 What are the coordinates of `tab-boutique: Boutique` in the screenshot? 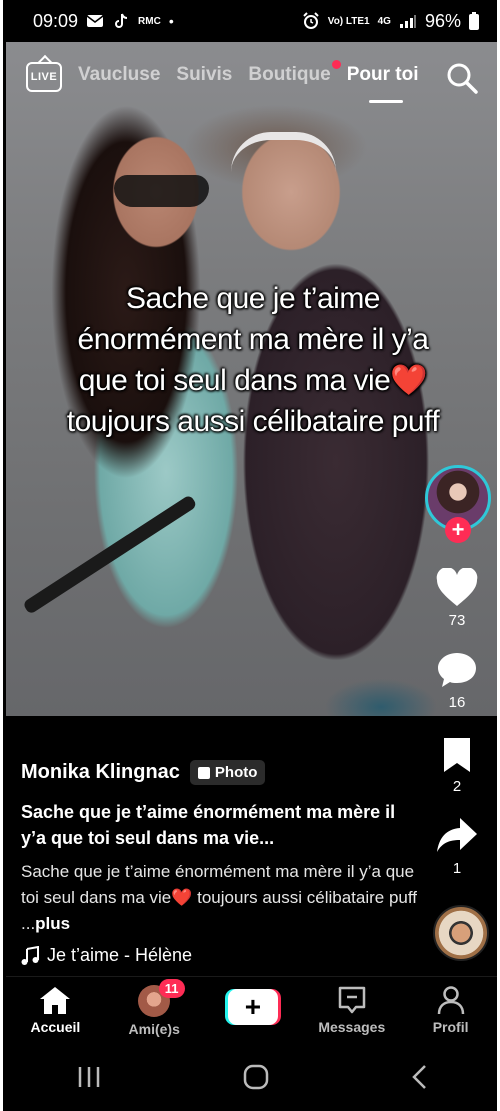 It's located at (294, 73).